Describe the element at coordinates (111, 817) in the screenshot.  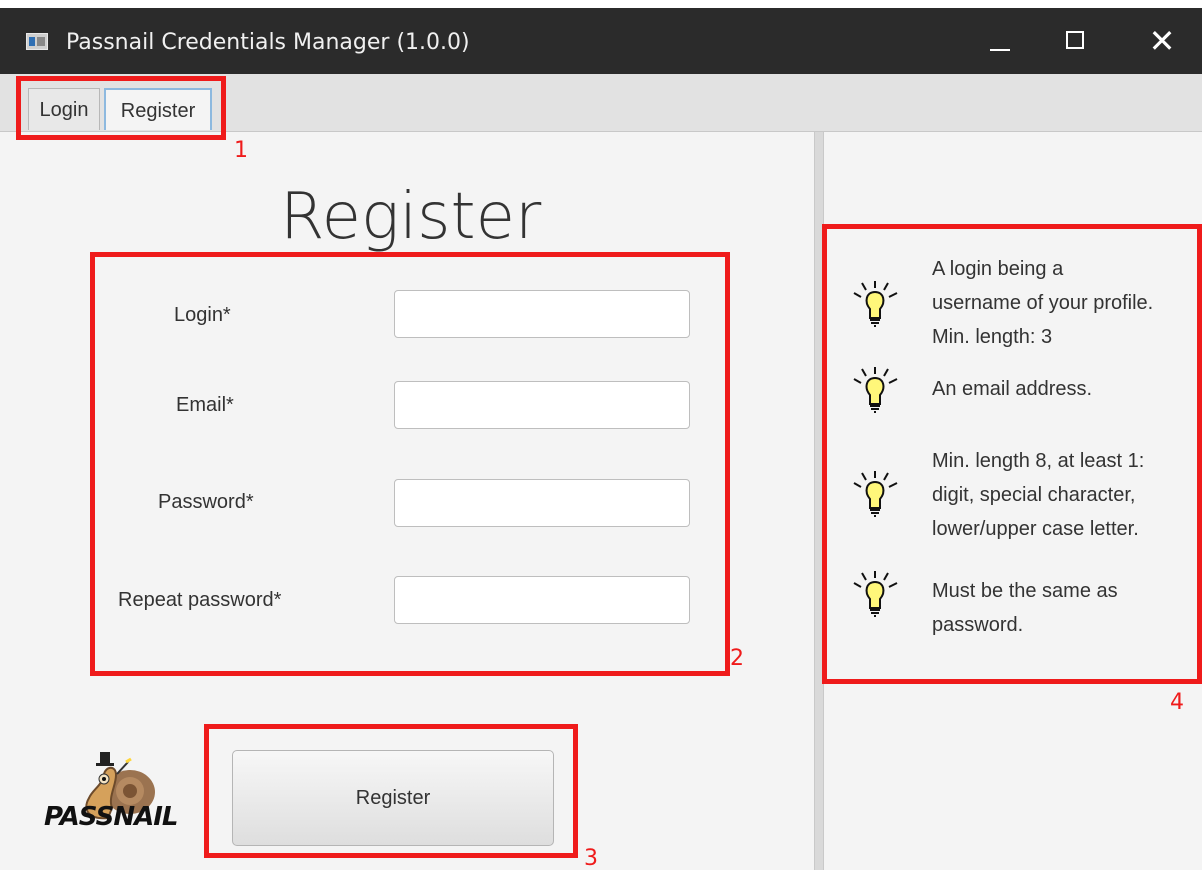
I see `passnail-logo-text: PASSNAIL` at that location.